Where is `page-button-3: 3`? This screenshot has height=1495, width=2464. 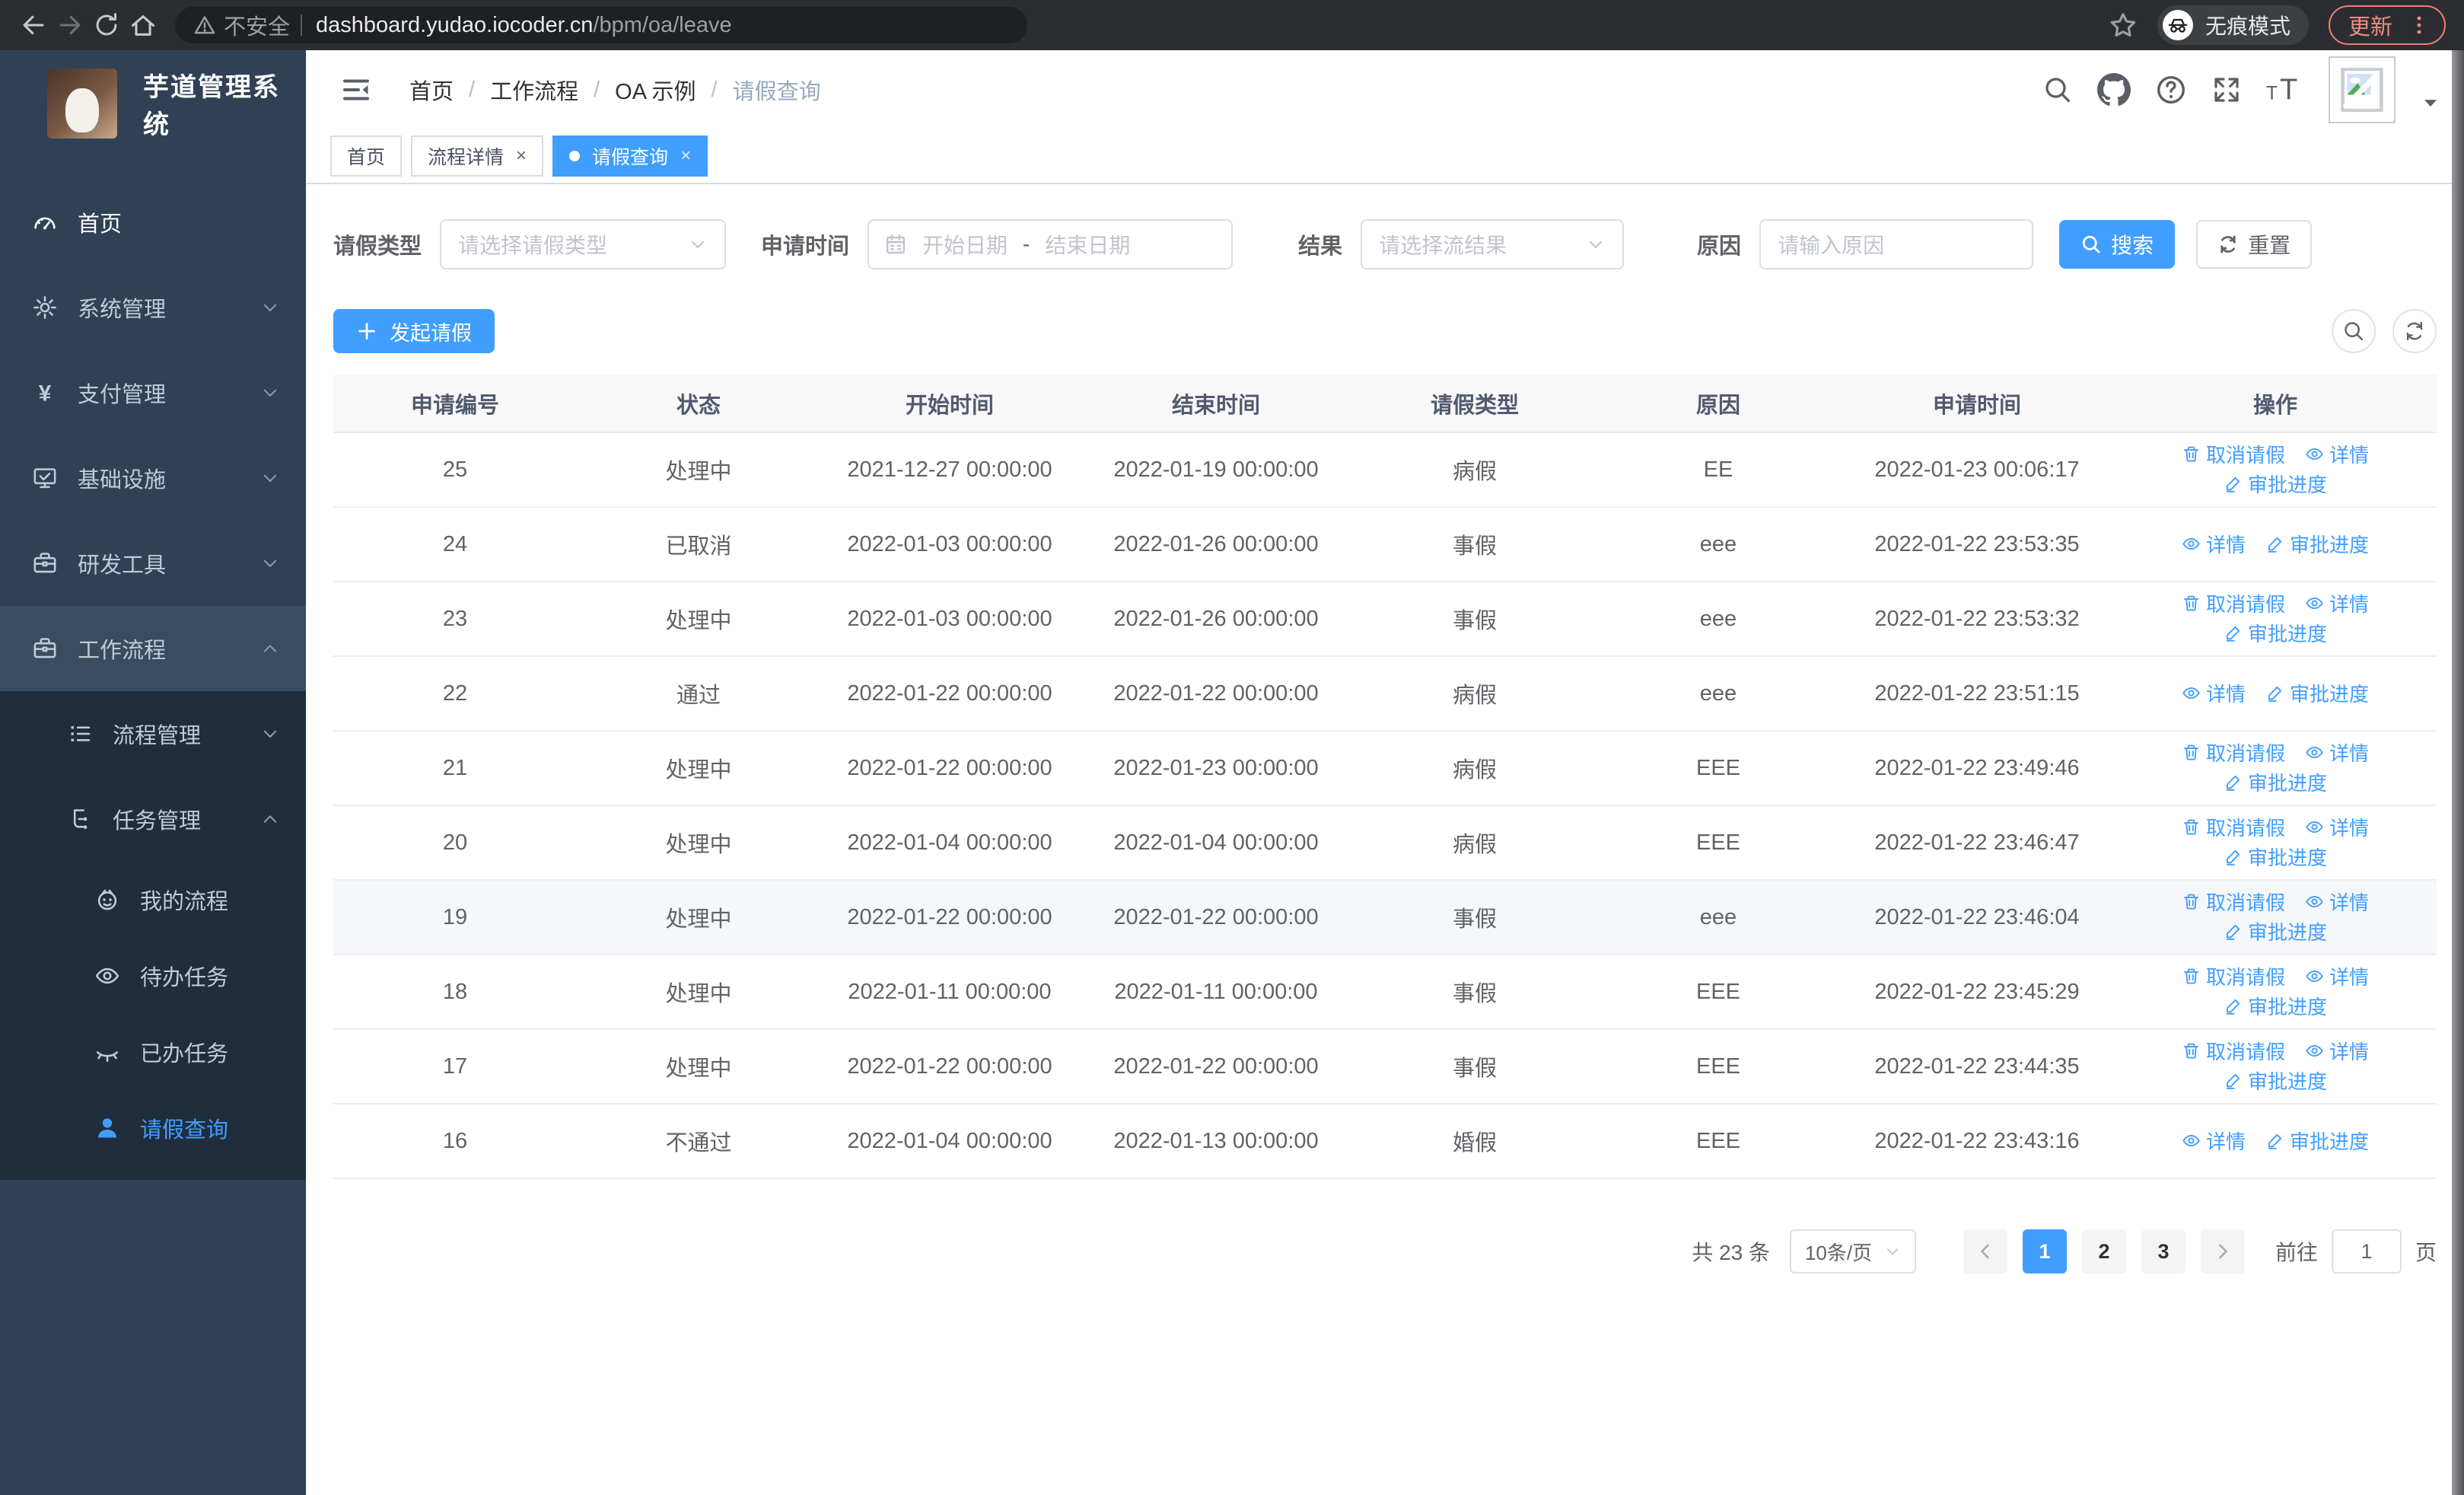
page-button-3: 3 is located at coordinates (2163, 1251).